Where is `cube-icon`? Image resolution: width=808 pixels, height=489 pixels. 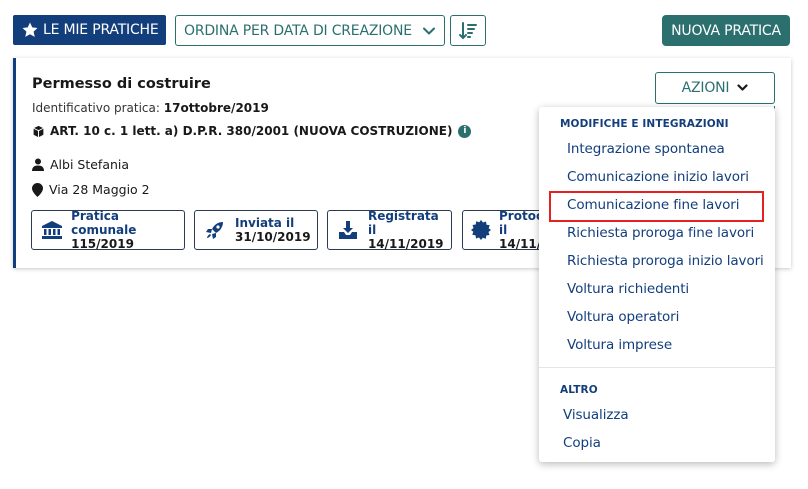
cube-icon is located at coordinates (38, 131).